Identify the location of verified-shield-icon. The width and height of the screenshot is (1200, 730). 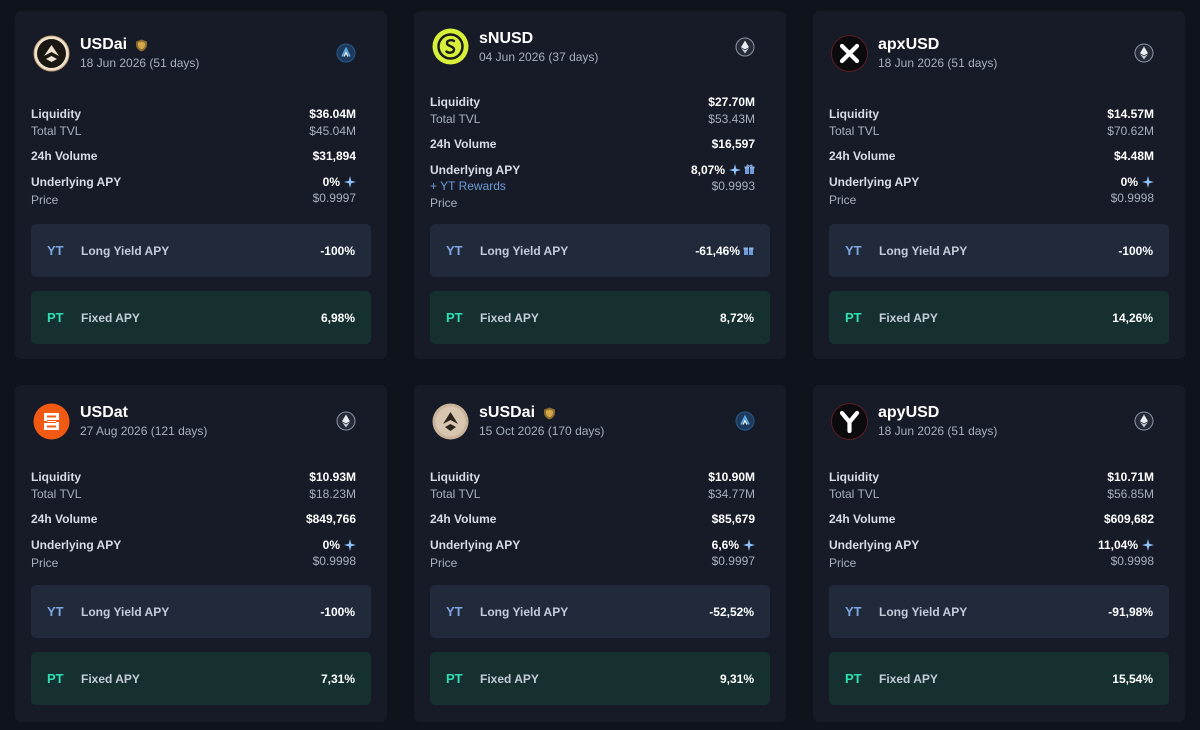
(142, 45).